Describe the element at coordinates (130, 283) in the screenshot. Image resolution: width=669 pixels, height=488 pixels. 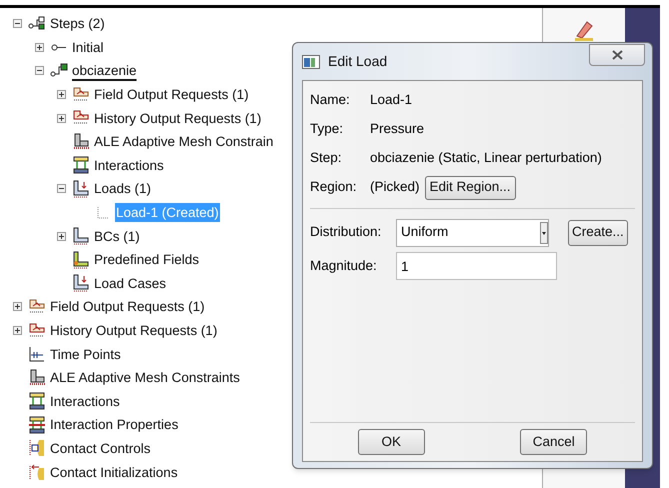
I see `tree-item: Load Cases` at that location.